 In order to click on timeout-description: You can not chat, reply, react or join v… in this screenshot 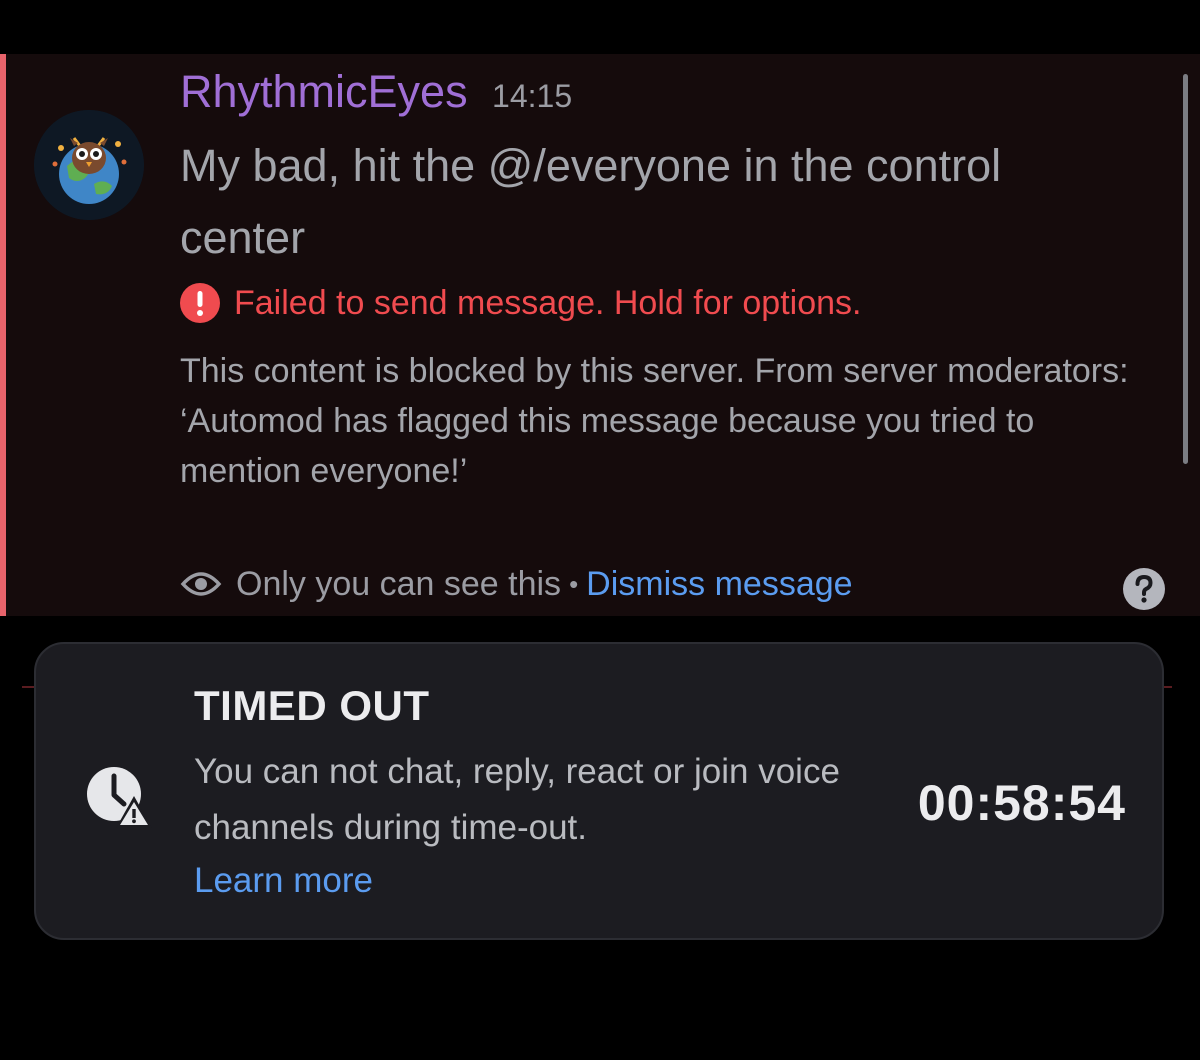, I will do `click(517, 799)`.